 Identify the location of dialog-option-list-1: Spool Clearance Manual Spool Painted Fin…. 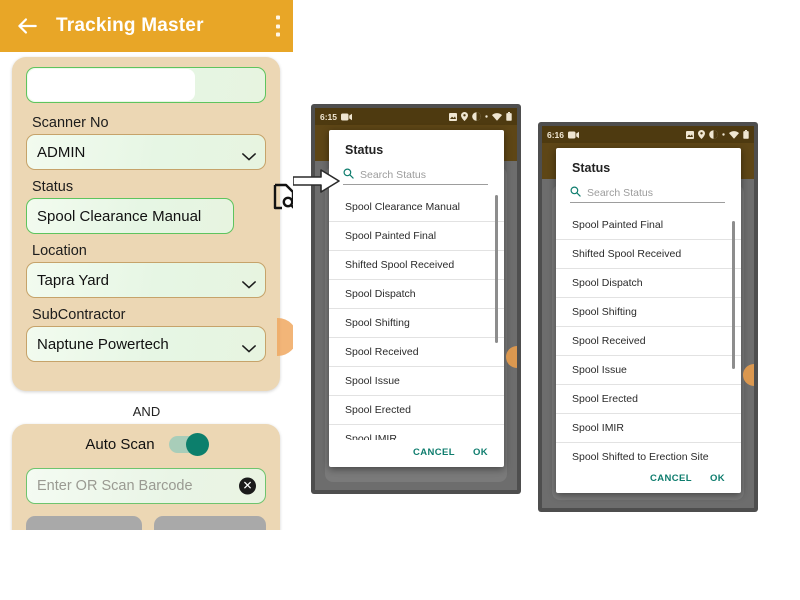
(416, 316).